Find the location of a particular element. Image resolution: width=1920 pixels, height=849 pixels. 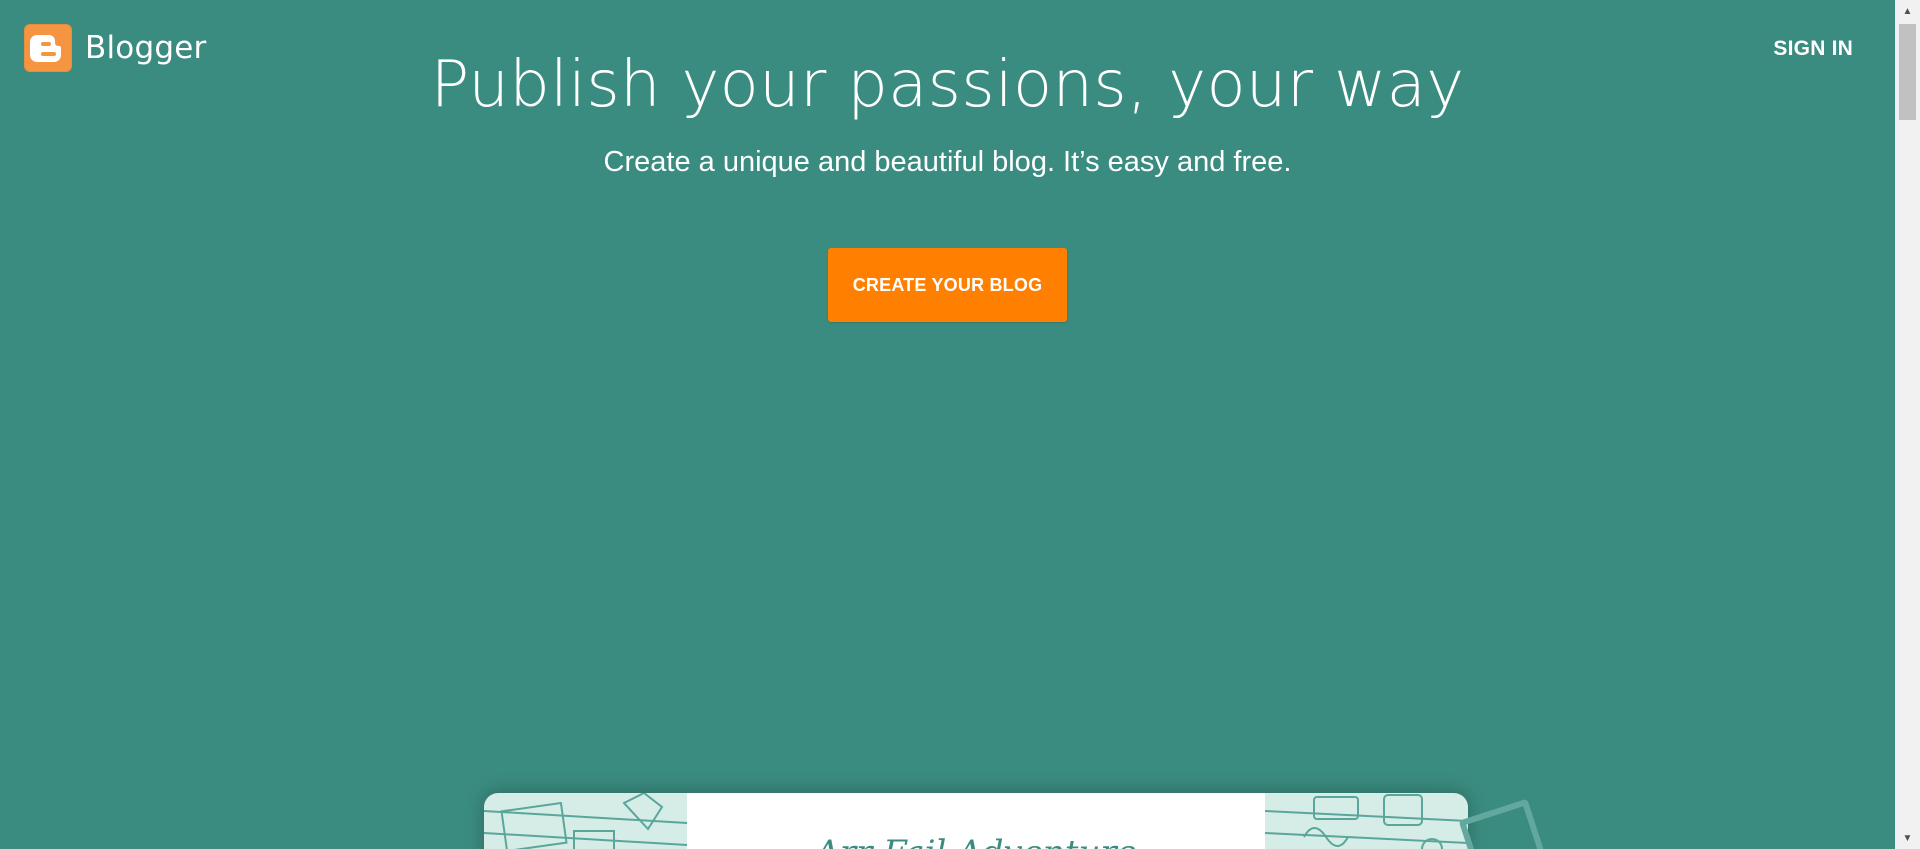

scroll-up-arrow-icon: ▲ is located at coordinates (1907, 11).